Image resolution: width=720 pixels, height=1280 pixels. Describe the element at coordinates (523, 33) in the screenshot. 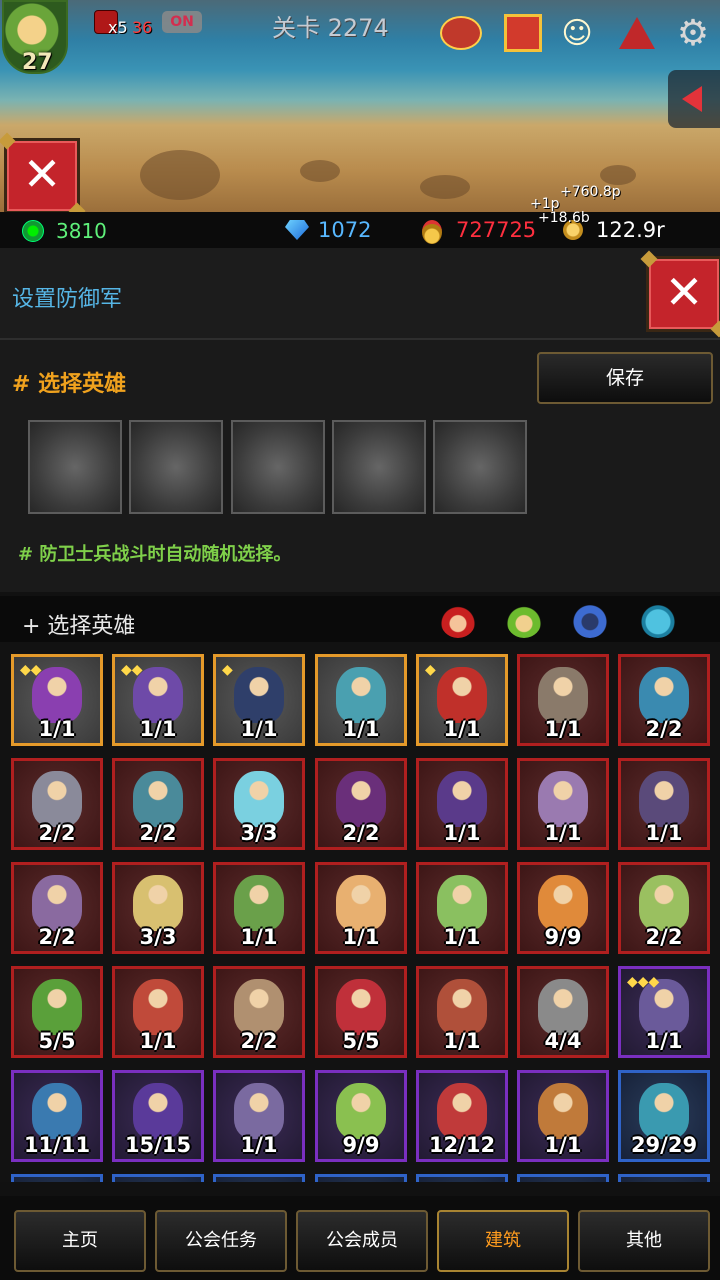

I see `gift-box-icon` at that location.